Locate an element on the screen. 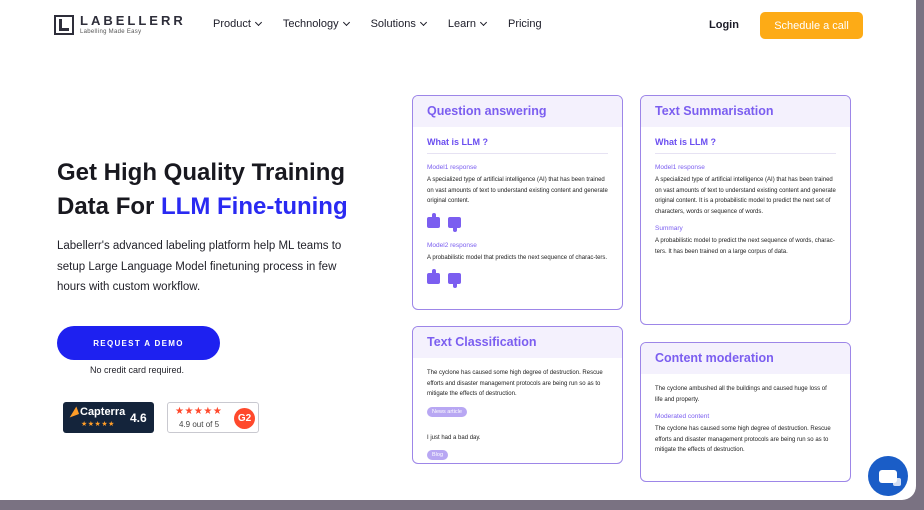  request-demo-button: REQUEST A DEMO is located at coordinates (138, 343).